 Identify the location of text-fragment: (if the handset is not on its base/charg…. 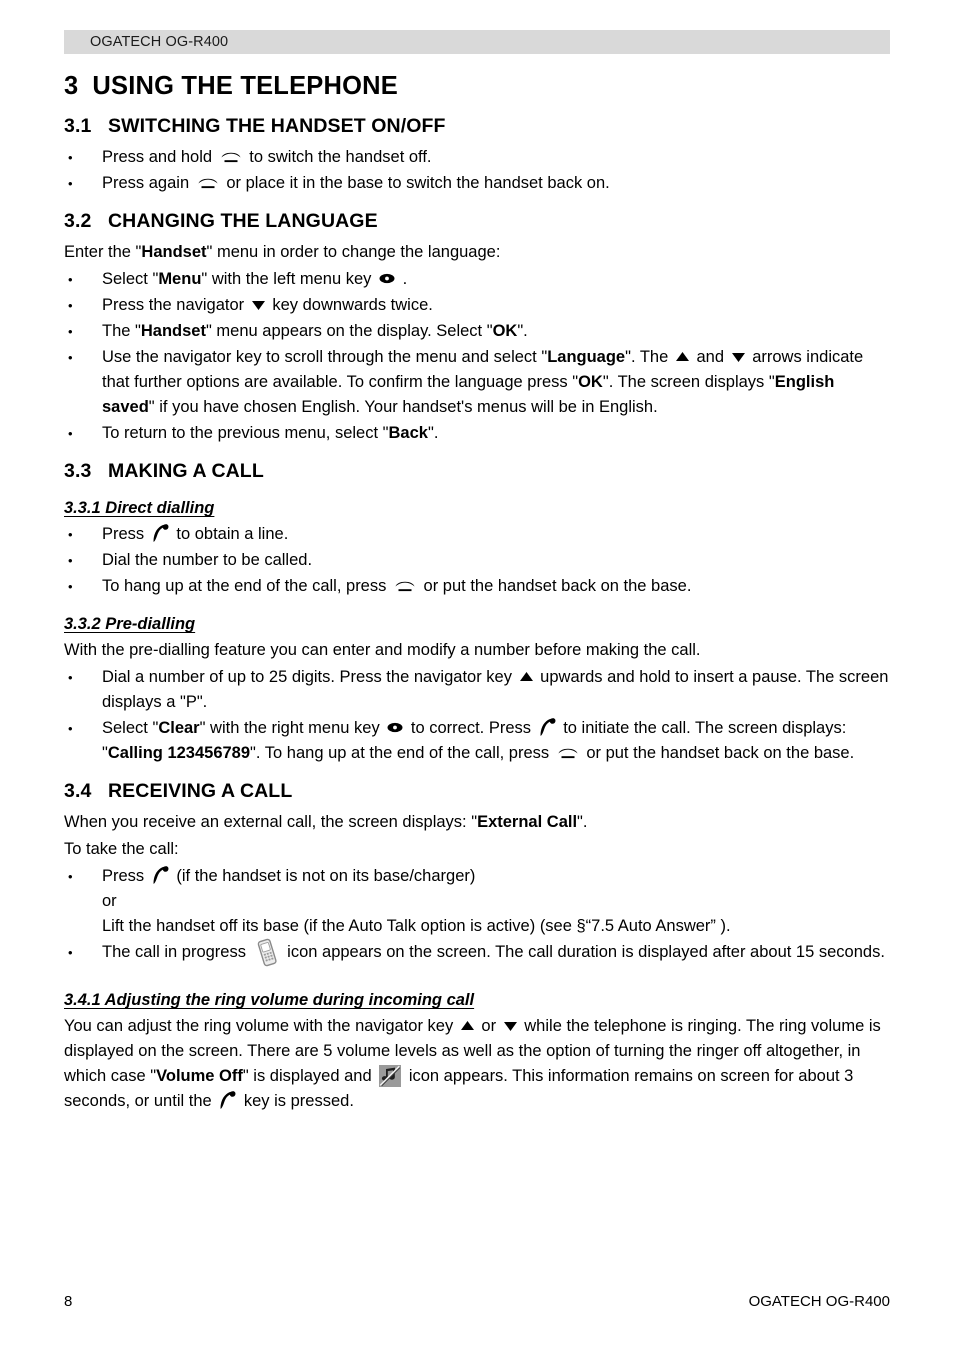
(326, 876).